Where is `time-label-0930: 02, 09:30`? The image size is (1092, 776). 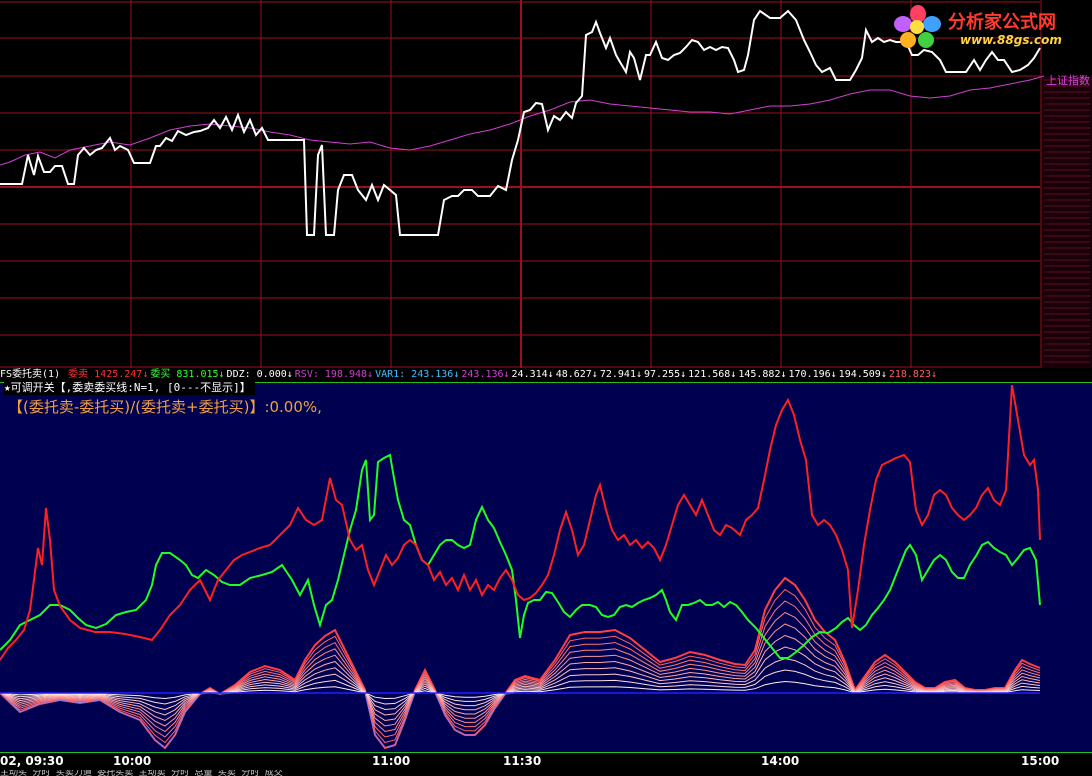 time-label-0930: 02, 09:30 is located at coordinates (32, 761).